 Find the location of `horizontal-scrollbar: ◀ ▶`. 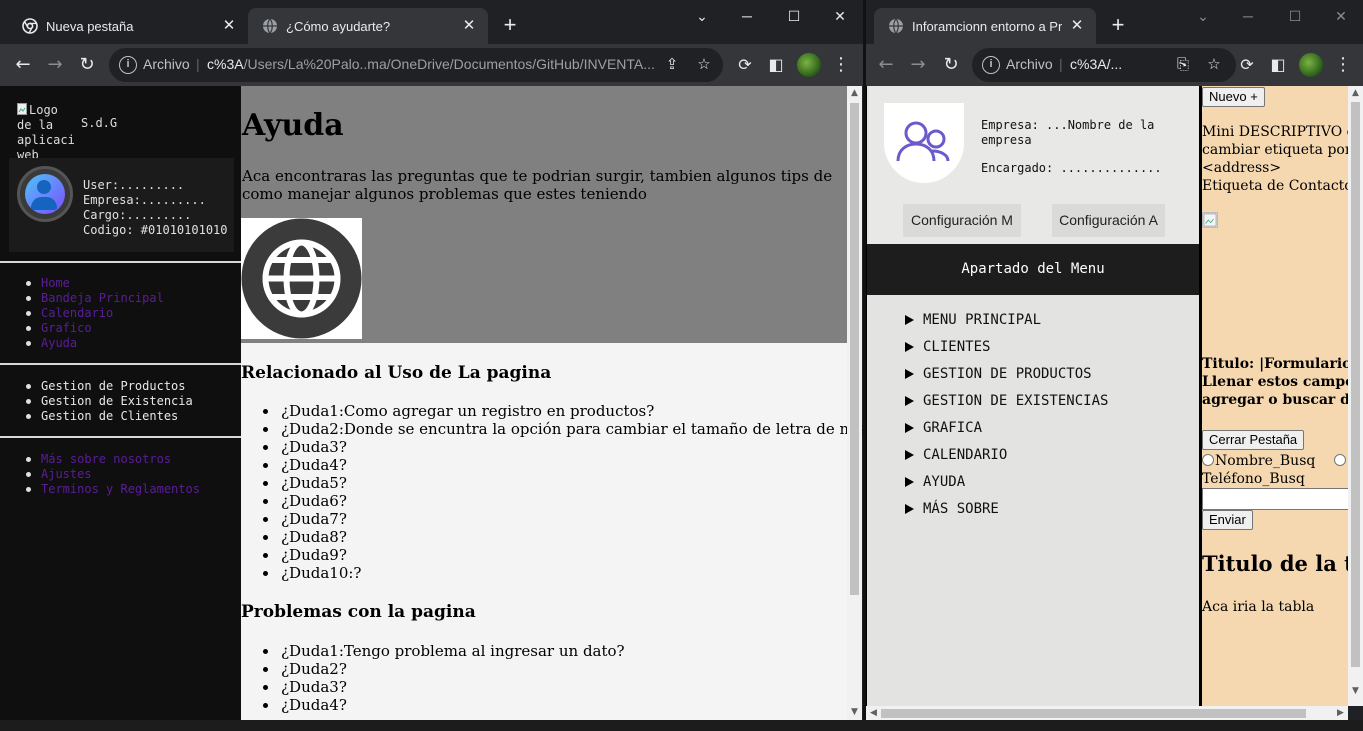

horizontal-scrollbar: ◀ ▶ is located at coordinates (1107, 713).